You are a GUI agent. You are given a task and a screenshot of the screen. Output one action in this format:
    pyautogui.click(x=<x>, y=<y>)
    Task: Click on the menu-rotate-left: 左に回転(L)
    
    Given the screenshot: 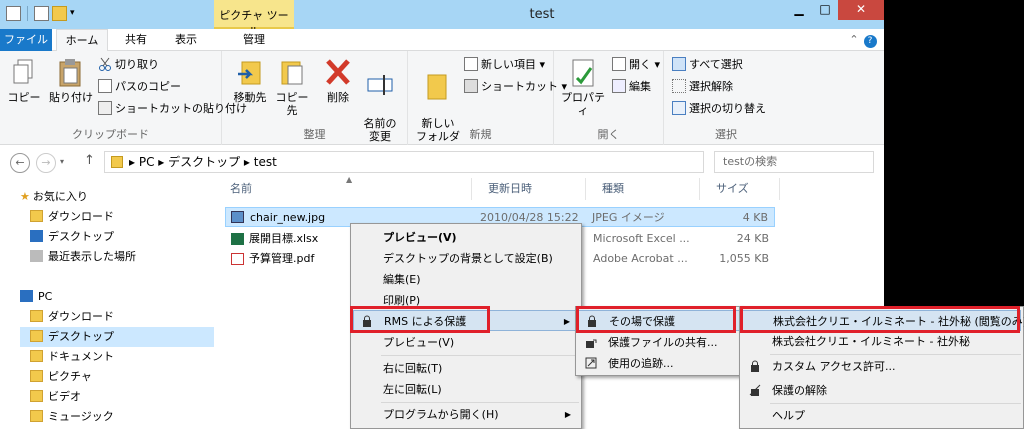 What is the action you would take?
    pyautogui.click(x=466, y=389)
    